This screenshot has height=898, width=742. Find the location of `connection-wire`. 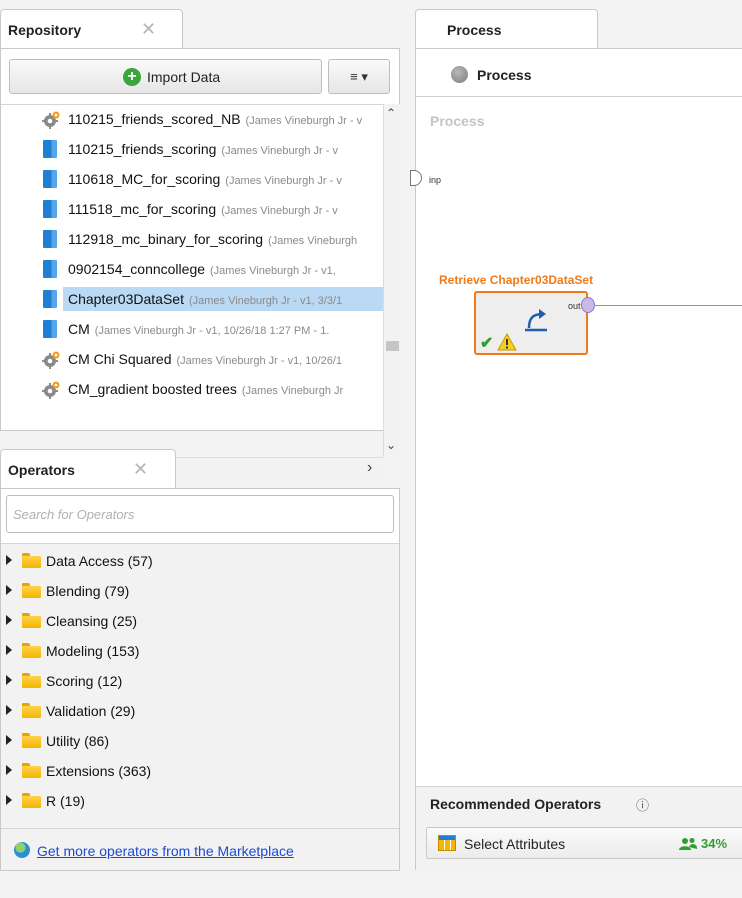

connection-wire is located at coordinates (668, 305).